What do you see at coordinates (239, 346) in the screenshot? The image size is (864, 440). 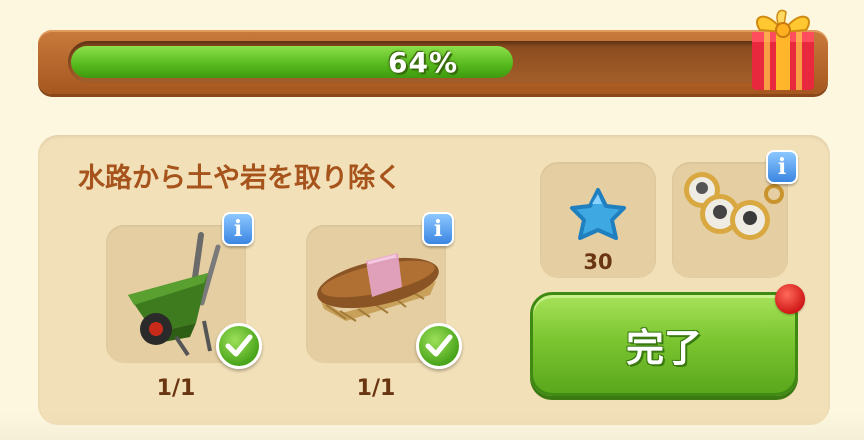 I see `check-icon-wheelbarrow` at bounding box center [239, 346].